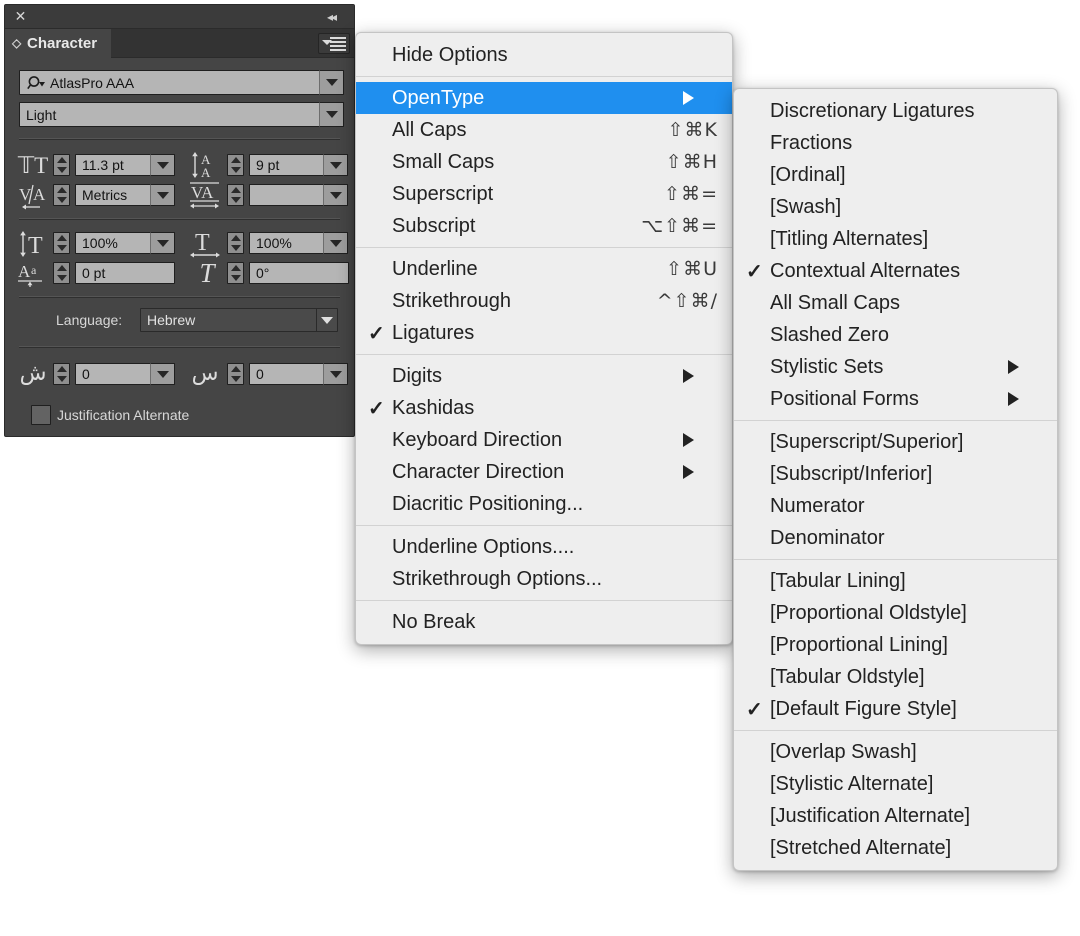 The image size is (1080, 936). Describe the element at coordinates (451, 300) in the screenshot. I see `menu-item-label: Strikethrough` at that location.